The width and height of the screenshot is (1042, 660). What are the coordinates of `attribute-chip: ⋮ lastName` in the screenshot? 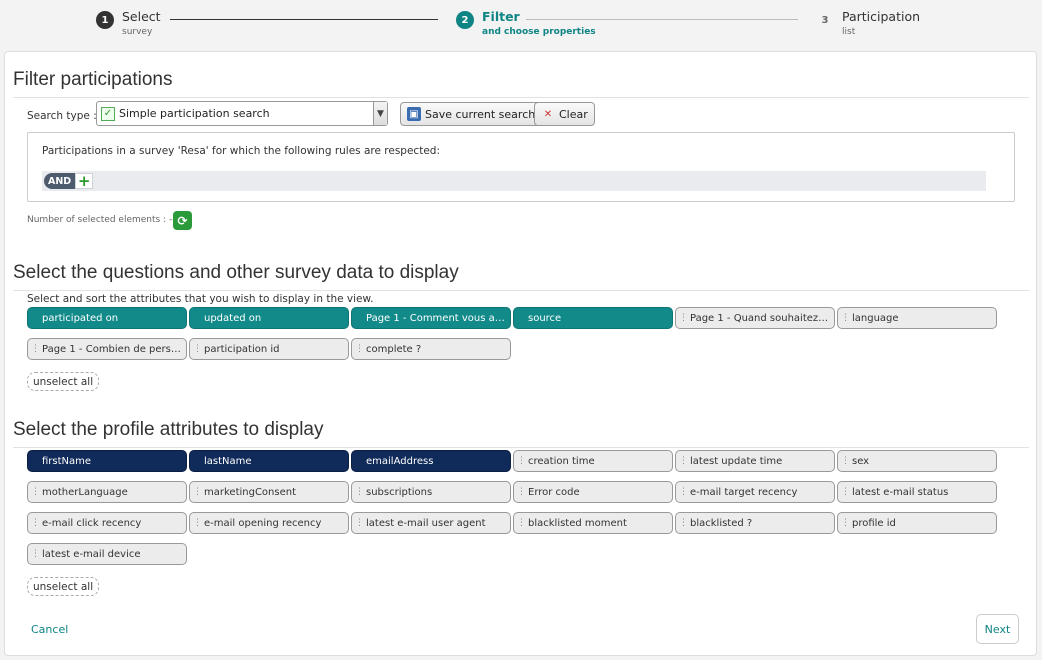 It's located at (269, 461).